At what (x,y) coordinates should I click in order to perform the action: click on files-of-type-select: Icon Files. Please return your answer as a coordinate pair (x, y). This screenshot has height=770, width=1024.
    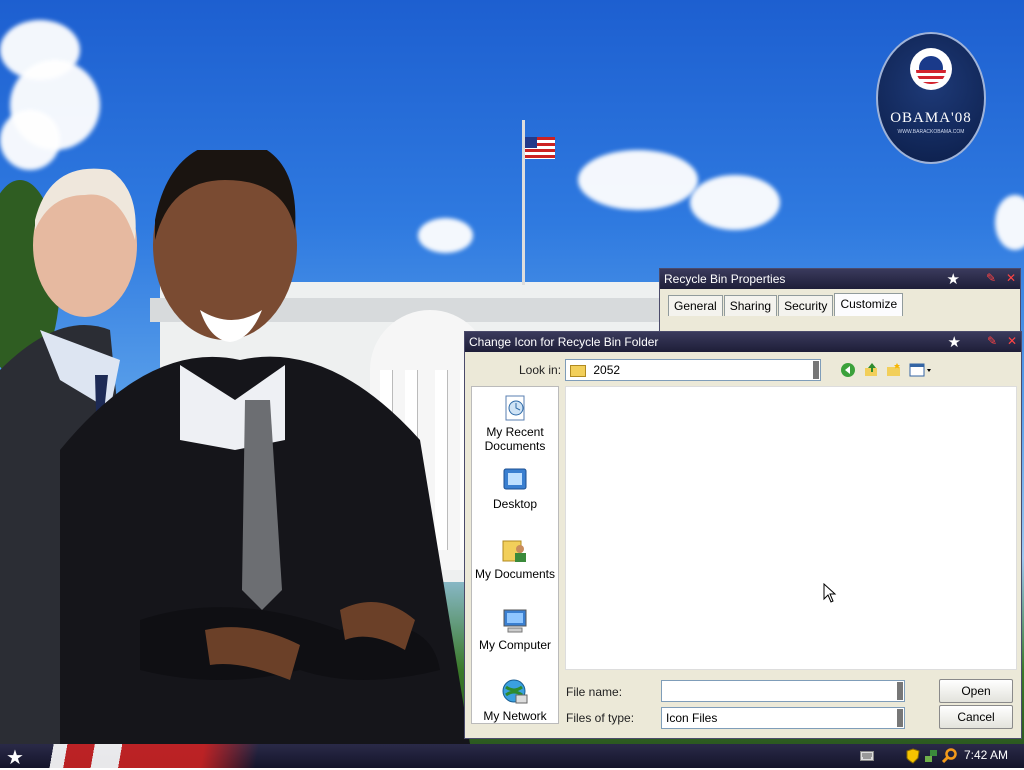
    Looking at the image, I should click on (783, 718).